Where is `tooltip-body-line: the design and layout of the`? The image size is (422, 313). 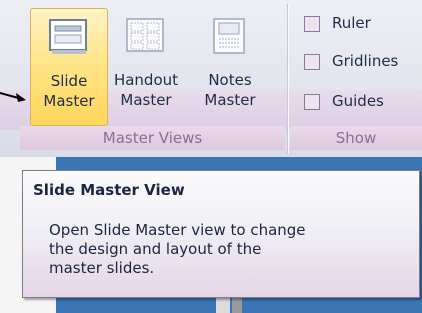 tooltip-body-line: the design and layout of the is located at coordinates (155, 249).